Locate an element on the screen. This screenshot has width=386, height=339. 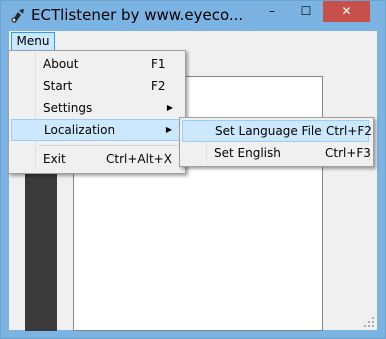
menu-item-about: About F1 is located at coordinates (96, 64).